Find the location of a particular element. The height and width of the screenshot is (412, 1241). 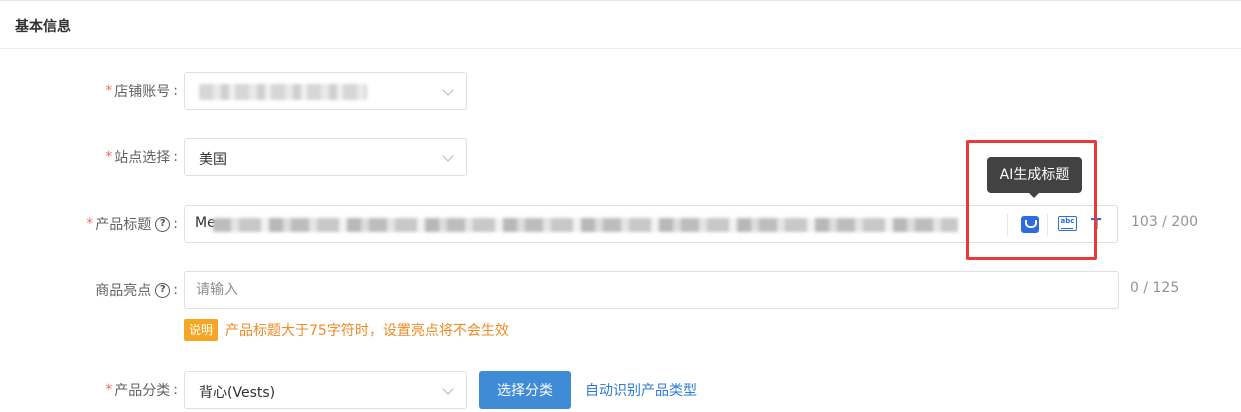

site-select: 美国 is located at coordinates (325, 157).